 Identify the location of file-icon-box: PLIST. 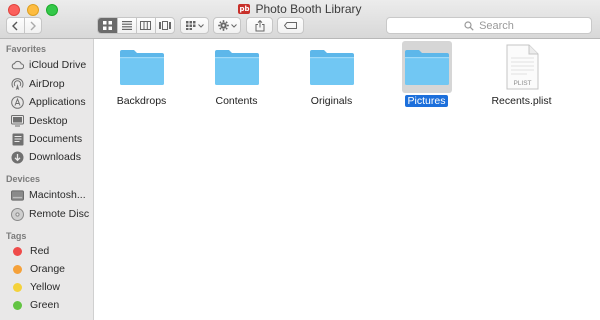
(522, 67).